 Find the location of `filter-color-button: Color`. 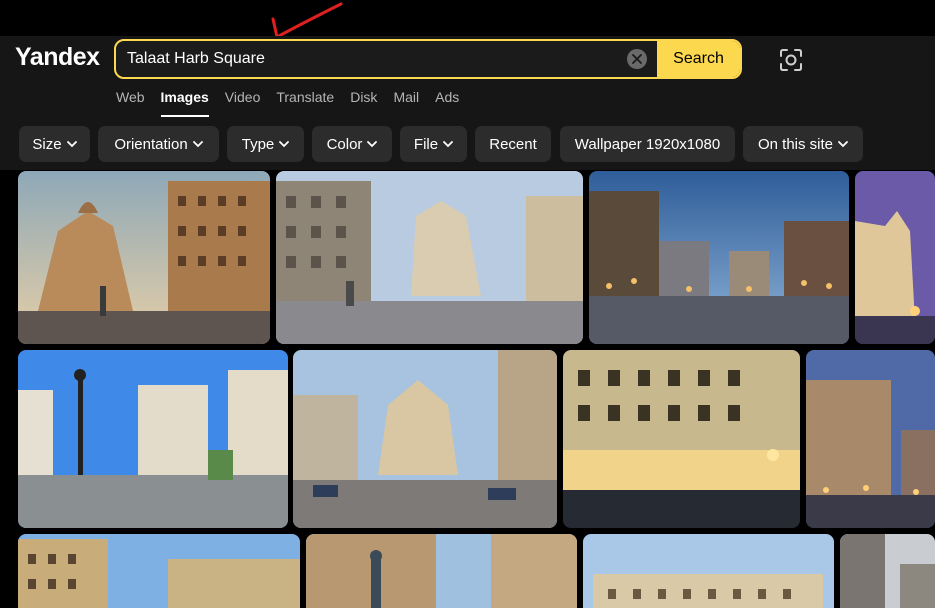

filter-color-button: Color is located at coordinates (352, 144).